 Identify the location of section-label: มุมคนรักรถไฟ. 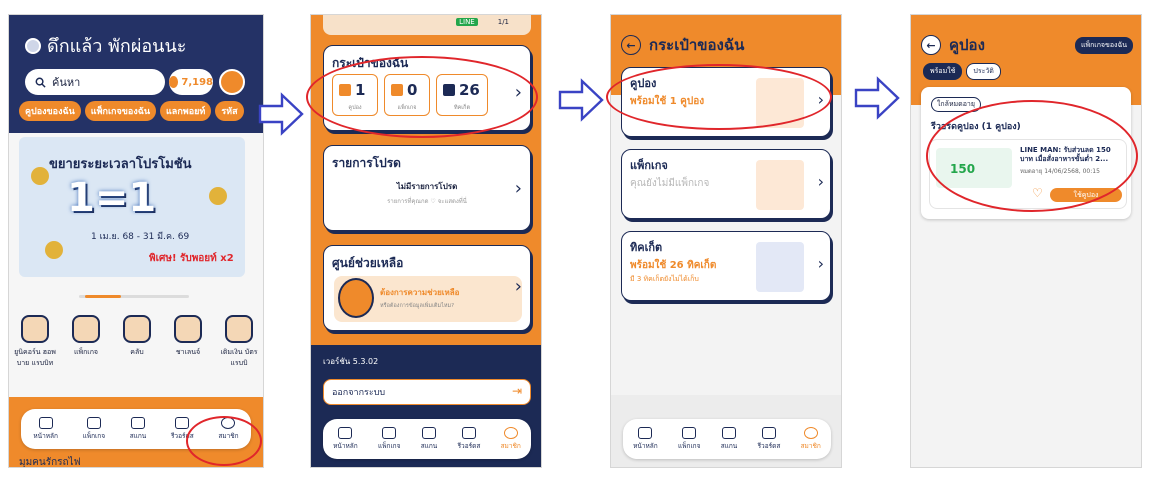
(50, 462).